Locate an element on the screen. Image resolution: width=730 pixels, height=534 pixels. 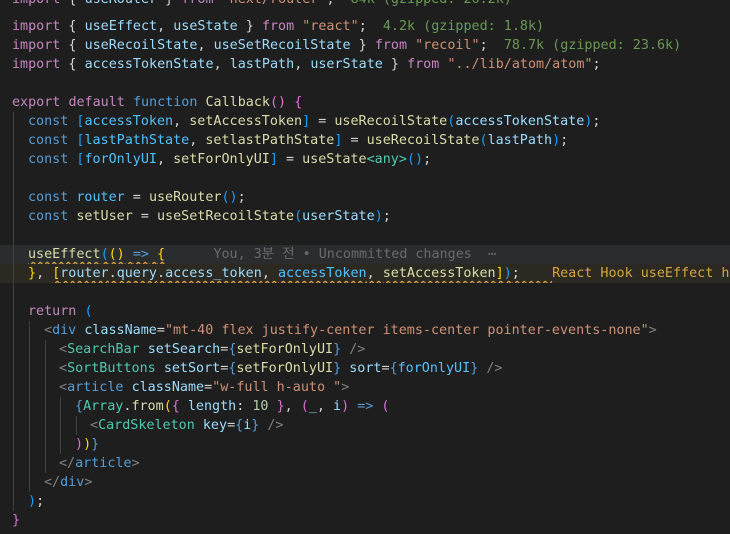
code-line-21: <article className="w-full h-auto "> is located at coordinates (365, 387).